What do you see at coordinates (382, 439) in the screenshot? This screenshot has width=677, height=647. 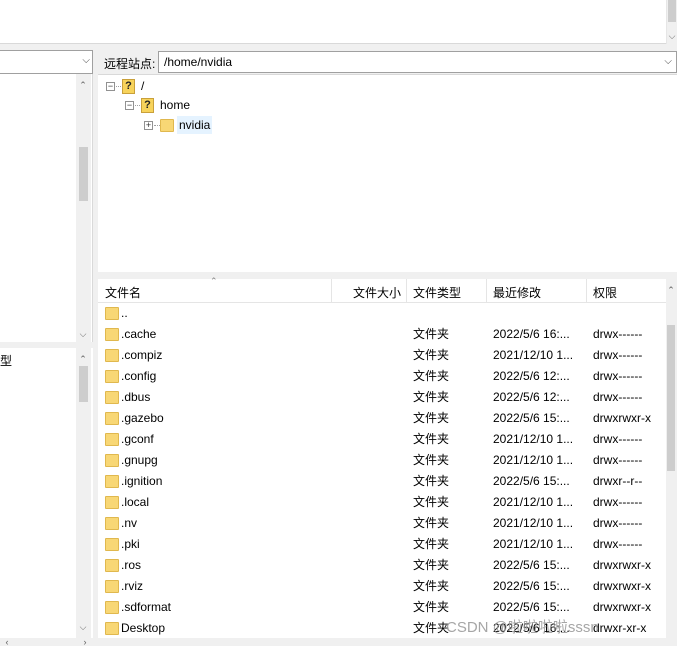 I see `table-row: .gconf 文件夹 2021/12/10 1... drwx------` at bounding box center [382, 439].